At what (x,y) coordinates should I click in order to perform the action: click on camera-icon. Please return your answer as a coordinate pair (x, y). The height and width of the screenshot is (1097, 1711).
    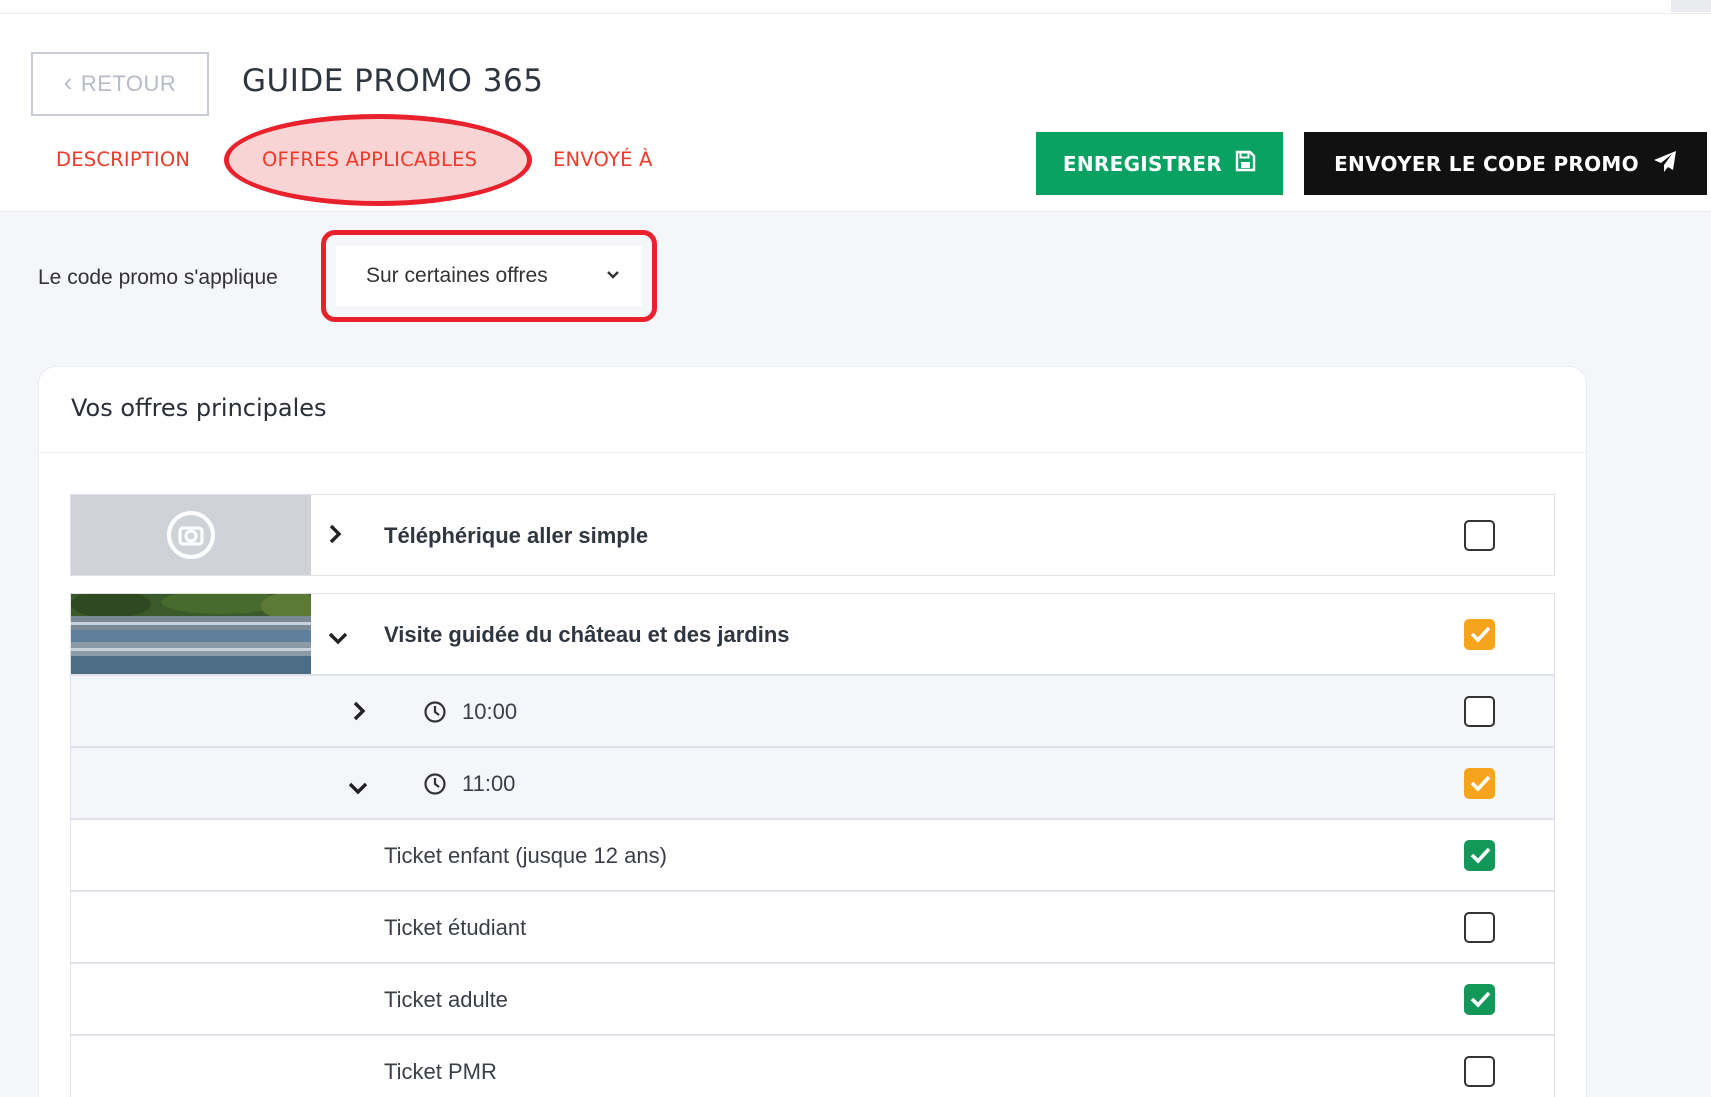
    Looking at the image, I should click on (191, 535).